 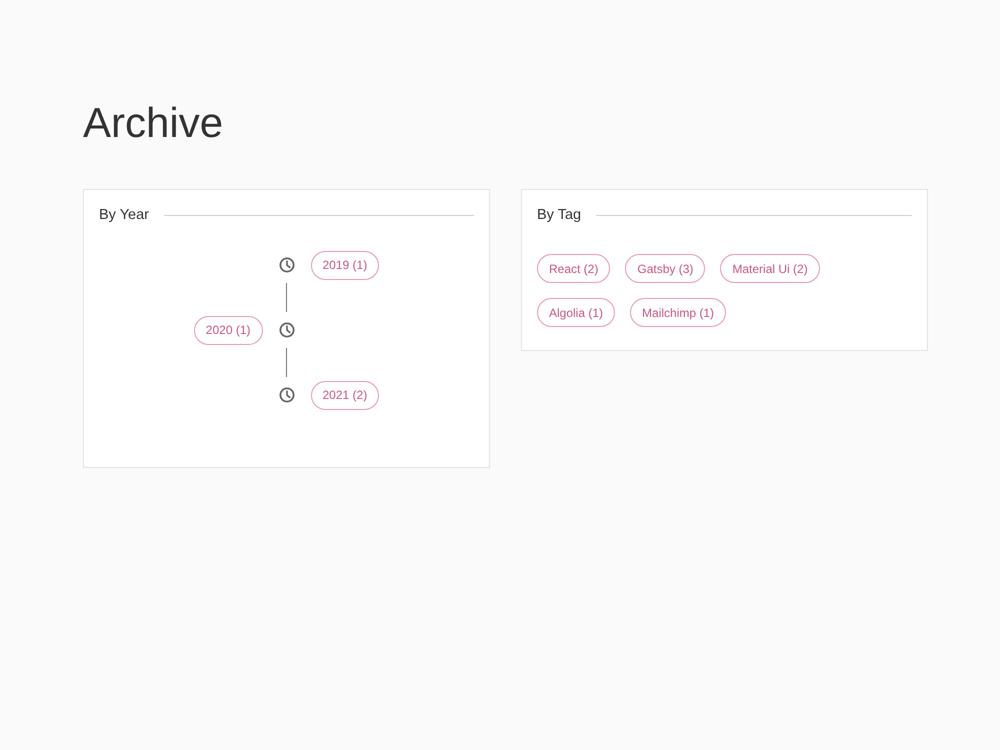 I want to click on section-title: By Tag, so click(x=559, y=215).